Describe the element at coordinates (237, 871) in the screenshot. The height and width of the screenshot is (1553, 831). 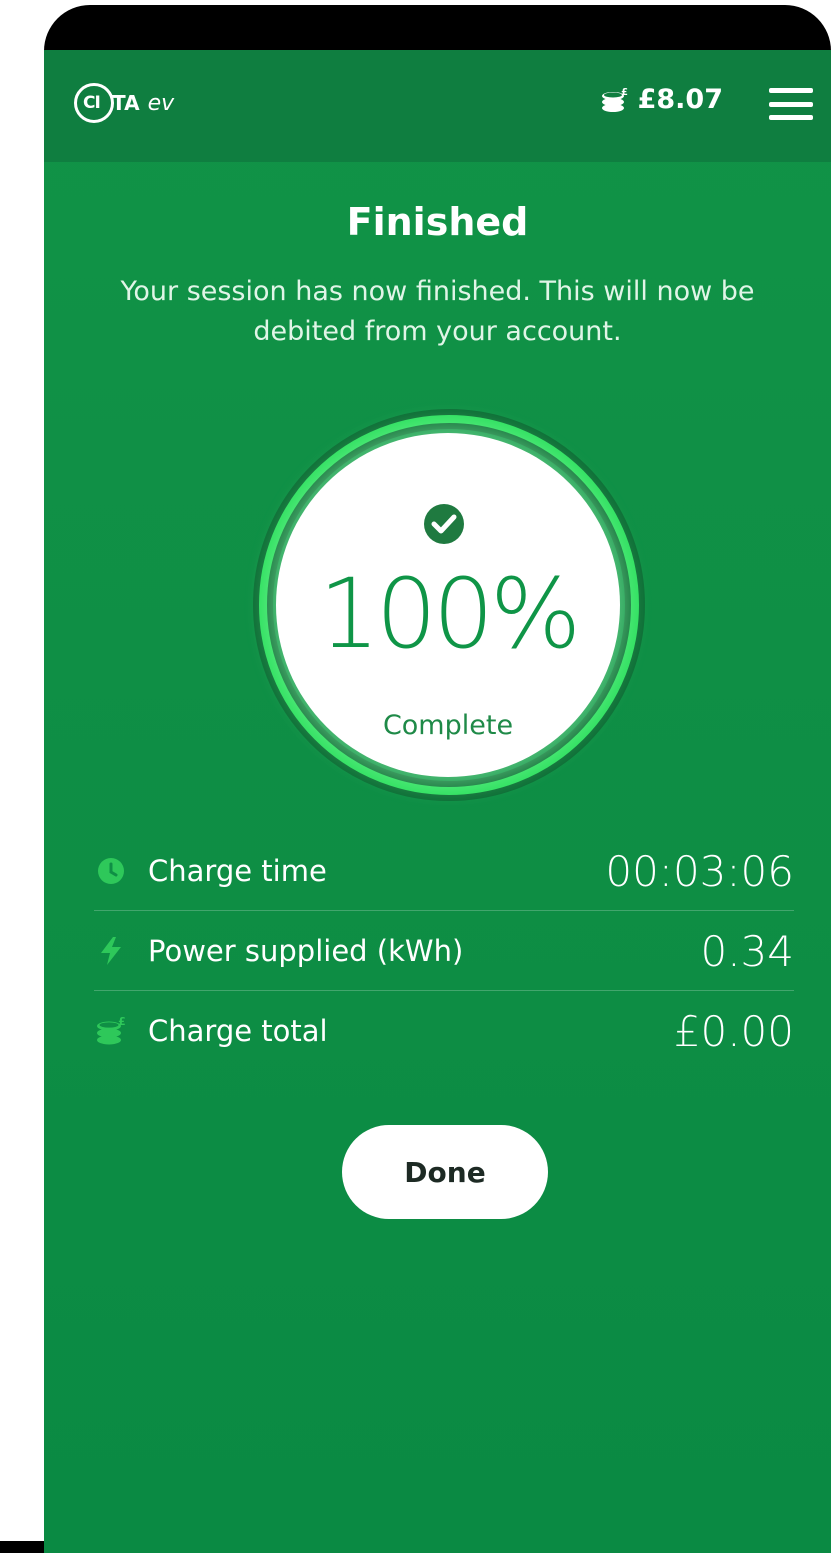
I see `stat-label: Charge time` at that location.